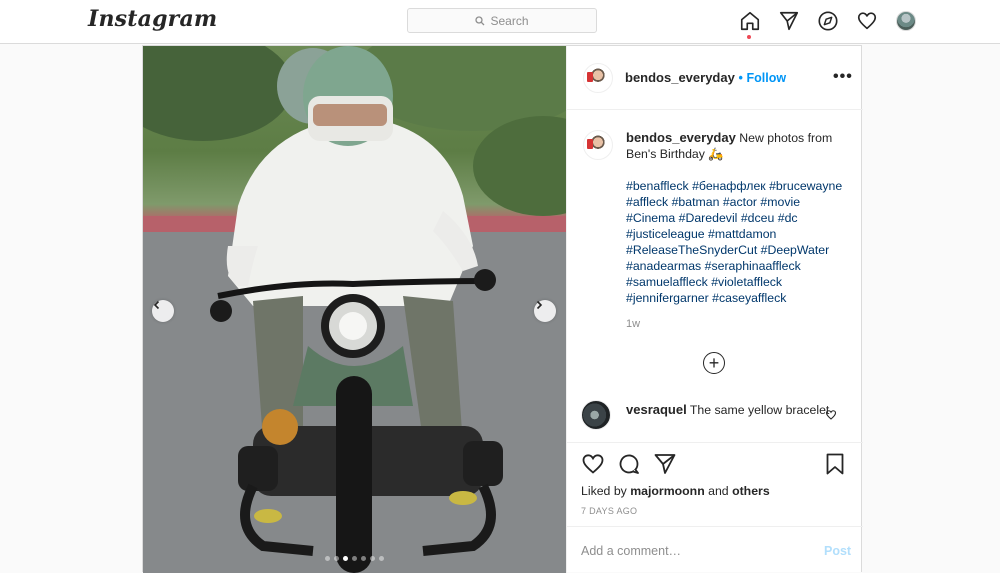 Image resolution: width=1000 pixels, height=573 pixels. What do you see at coordinates (843, 77) in the screenshot?
I see `more-options-icon: •••` at bounding box center [843, 77].